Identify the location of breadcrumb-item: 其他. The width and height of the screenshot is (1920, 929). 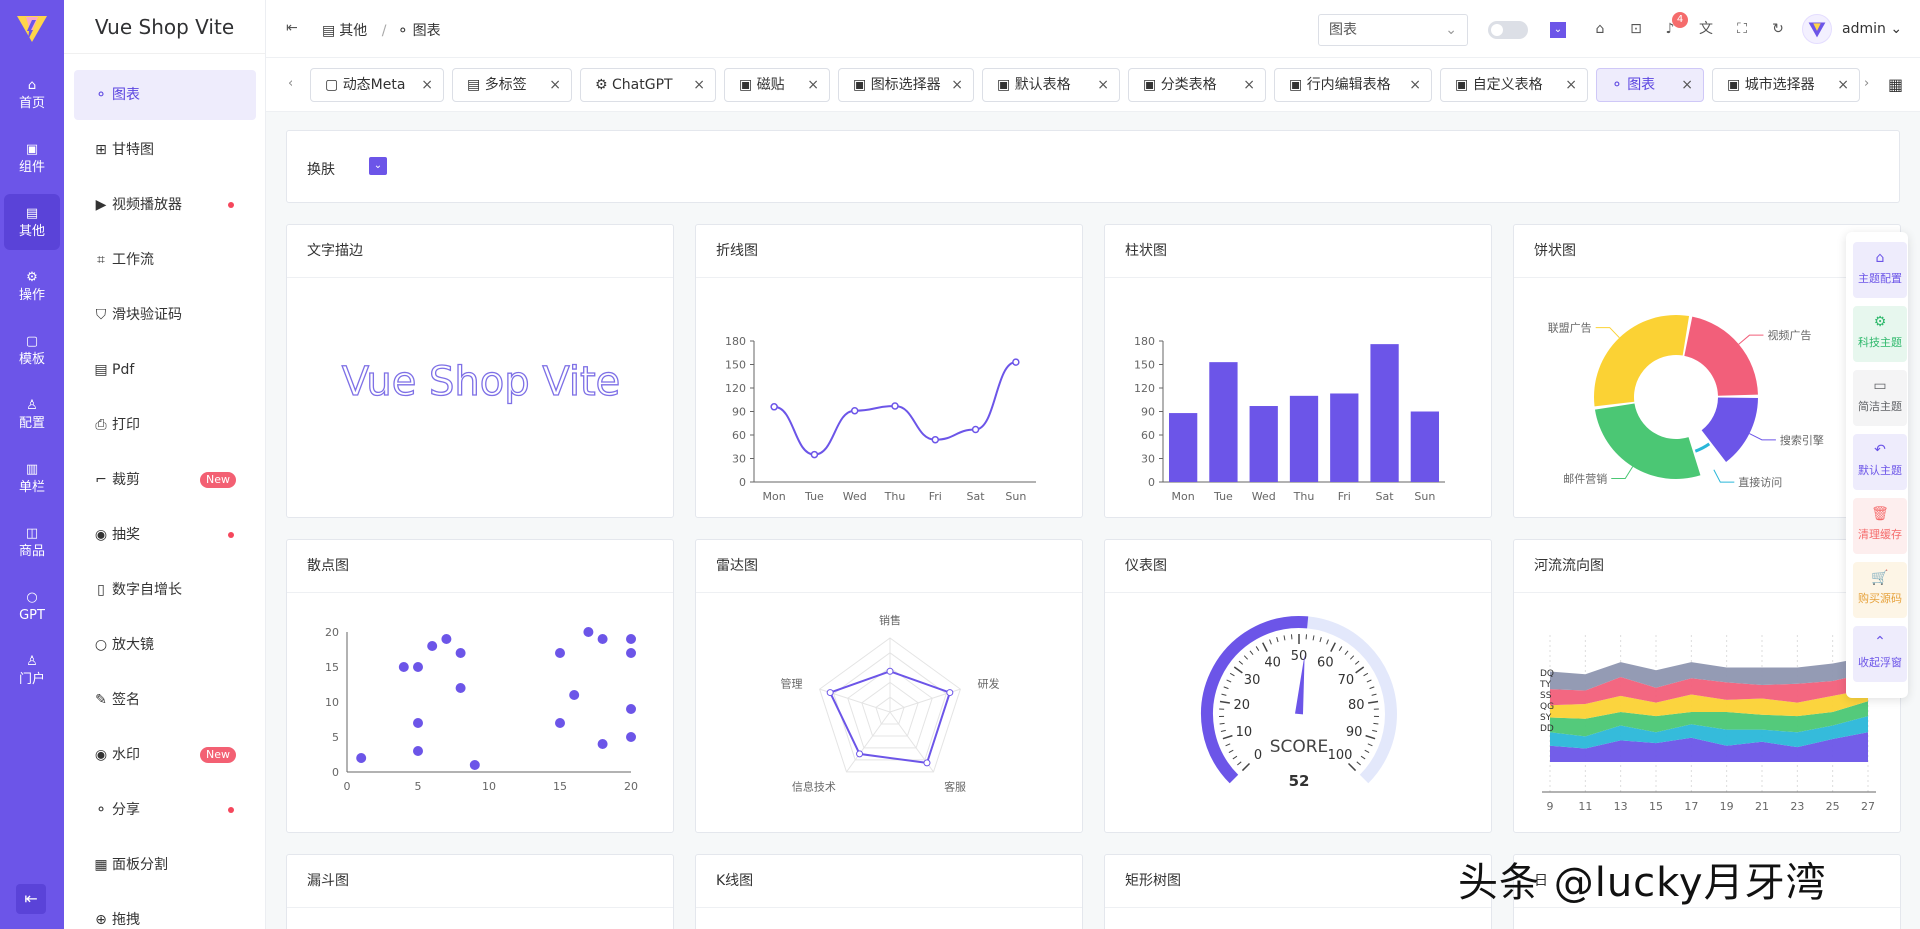
(353, 31).